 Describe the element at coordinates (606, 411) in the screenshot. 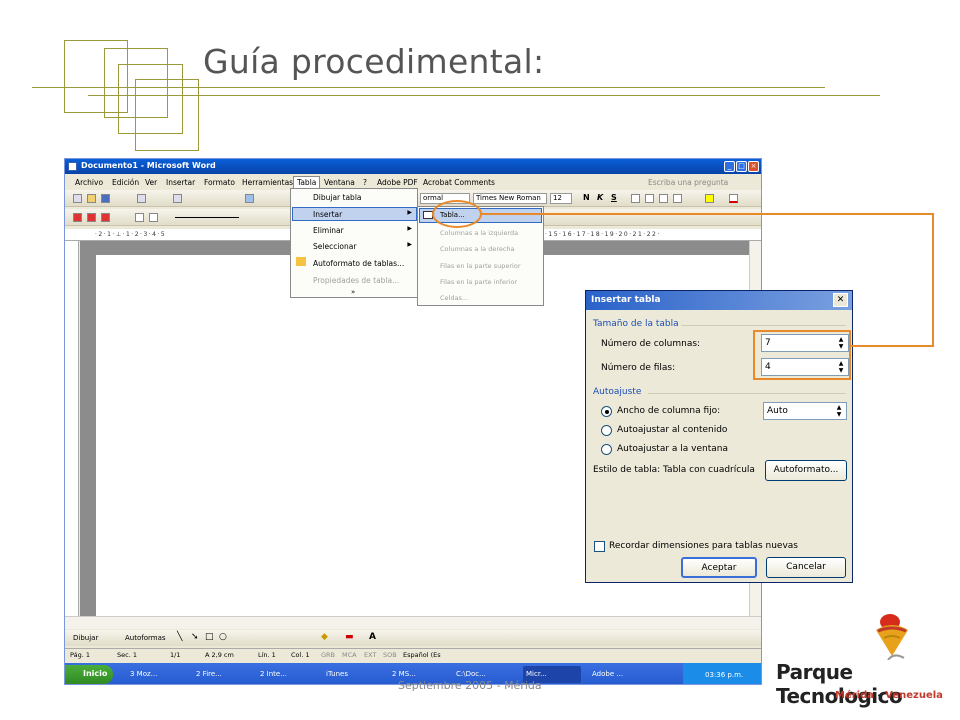

I see `fixed-width-radio` at that location.